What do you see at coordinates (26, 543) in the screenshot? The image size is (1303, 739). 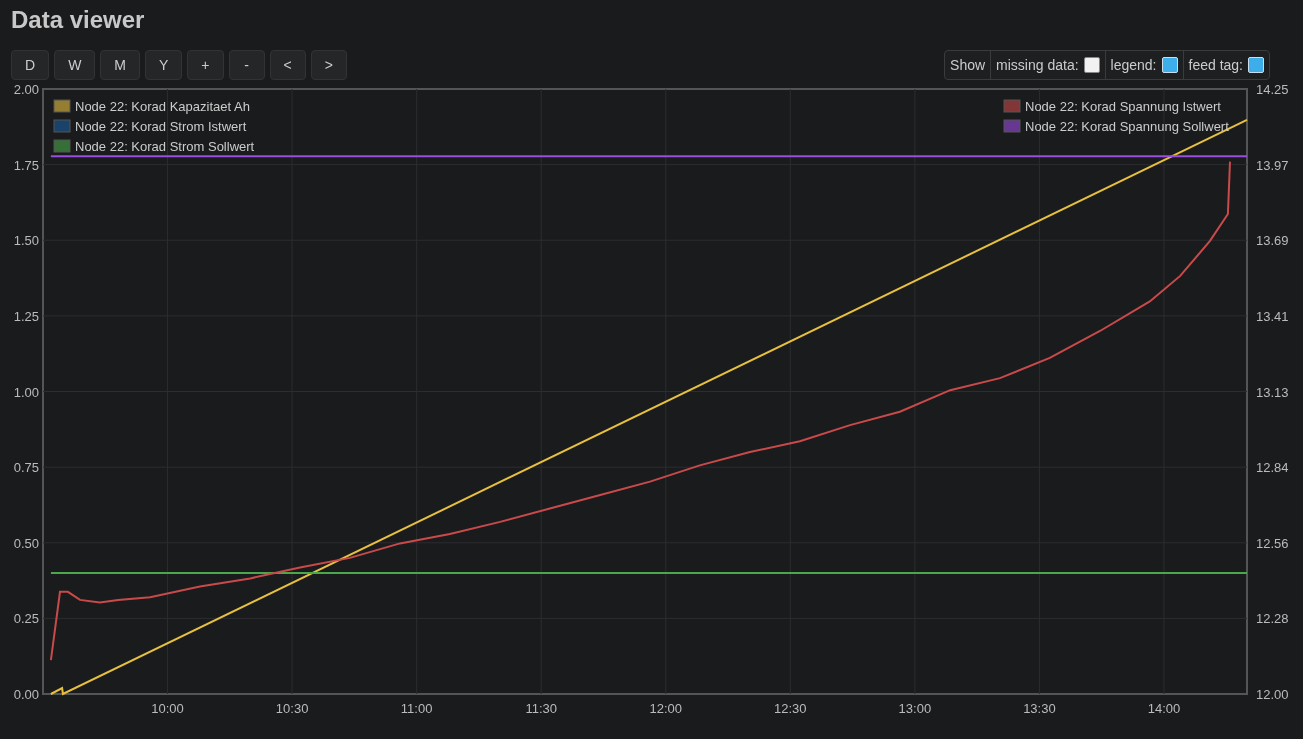 I see `y-axis-label: 0.50` at bounding box center [26, 543].